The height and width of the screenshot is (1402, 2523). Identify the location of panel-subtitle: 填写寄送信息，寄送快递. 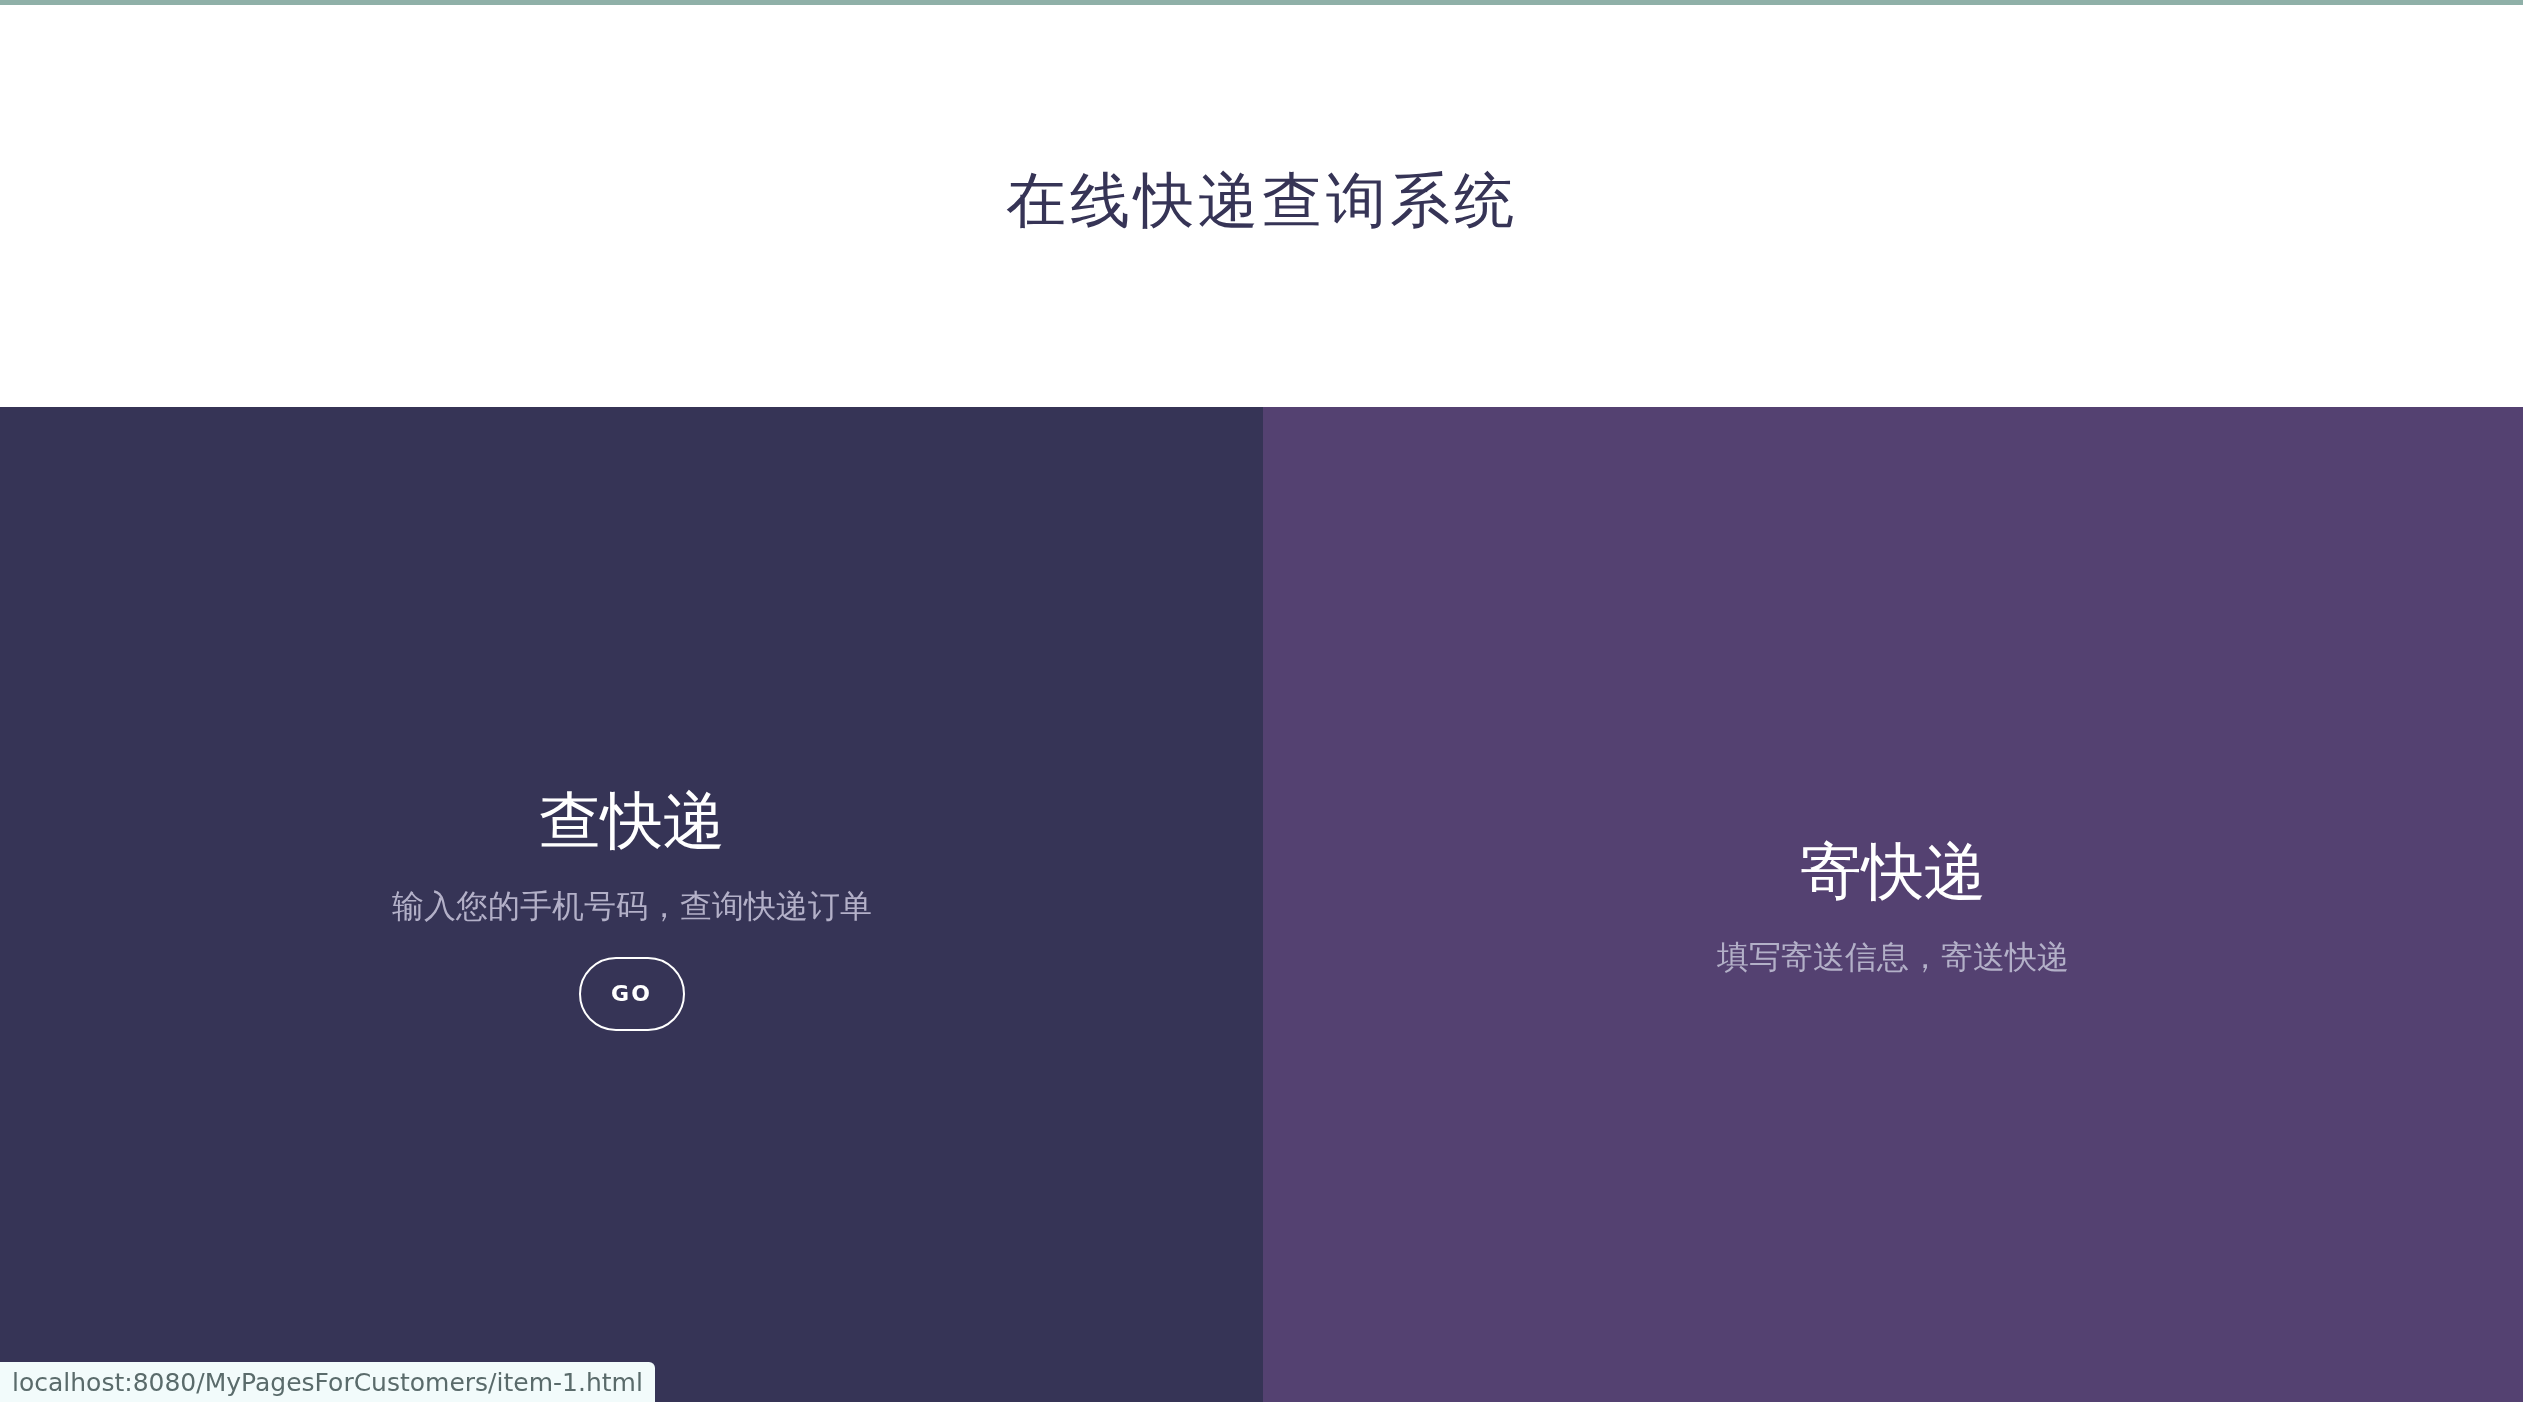
(1893, 957).